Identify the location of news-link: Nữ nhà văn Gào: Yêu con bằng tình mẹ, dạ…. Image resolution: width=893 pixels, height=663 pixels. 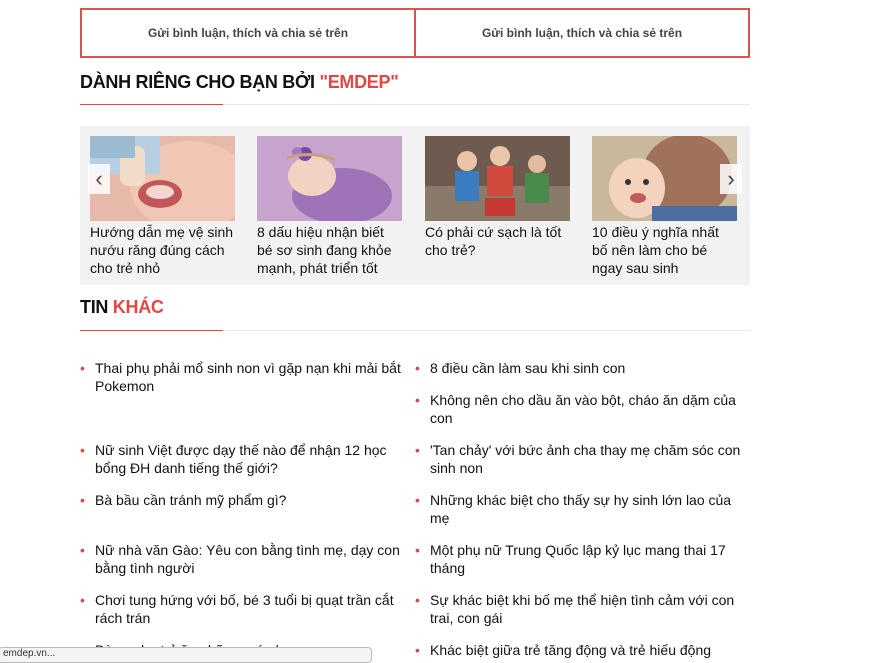
(247, 559).